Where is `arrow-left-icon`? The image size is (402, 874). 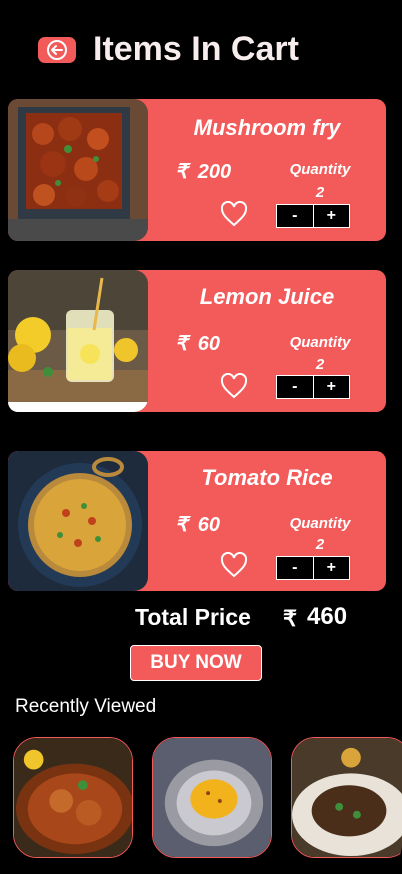
arrow-left-icon is located at coordinates (57, 50).